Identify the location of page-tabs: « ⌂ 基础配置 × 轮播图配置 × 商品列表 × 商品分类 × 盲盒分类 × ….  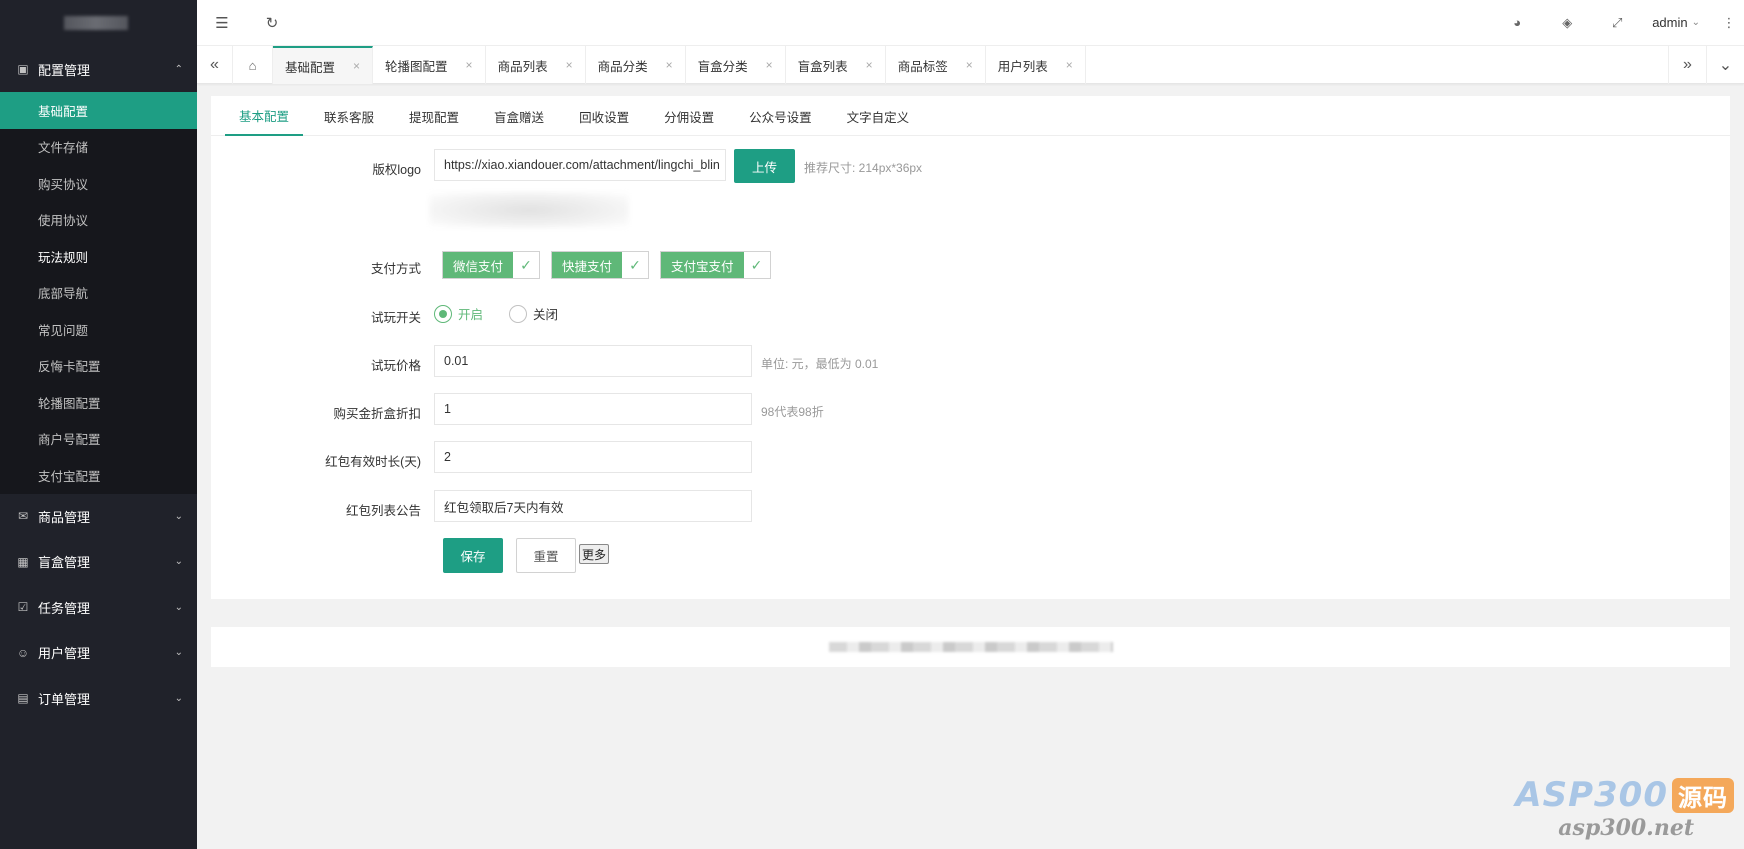
(970, 65).